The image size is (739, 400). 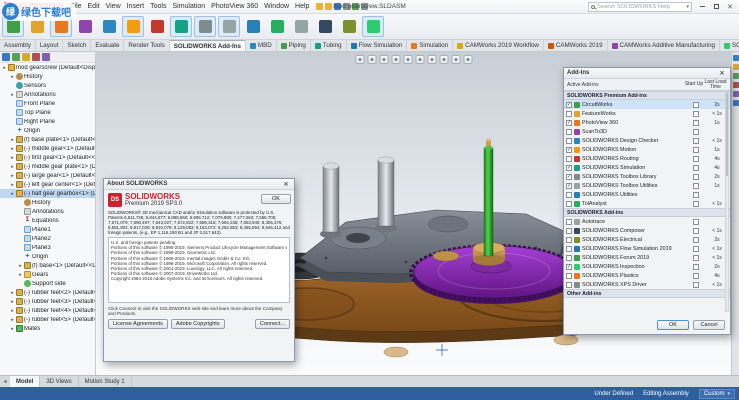 I want to click on addin-row: SOLIDWORKS Toolbox Library 2s, so click(x=647, y=176).